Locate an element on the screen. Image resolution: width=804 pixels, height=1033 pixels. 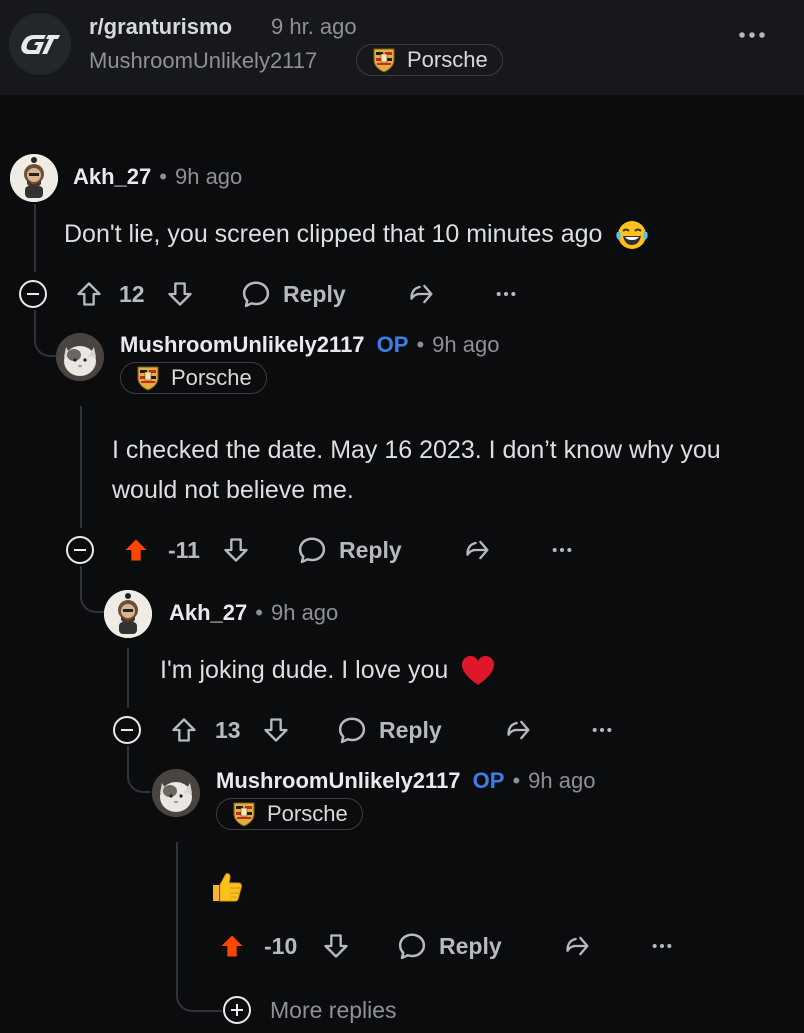
vote-score: 12 is located at coordinates (132, 293).